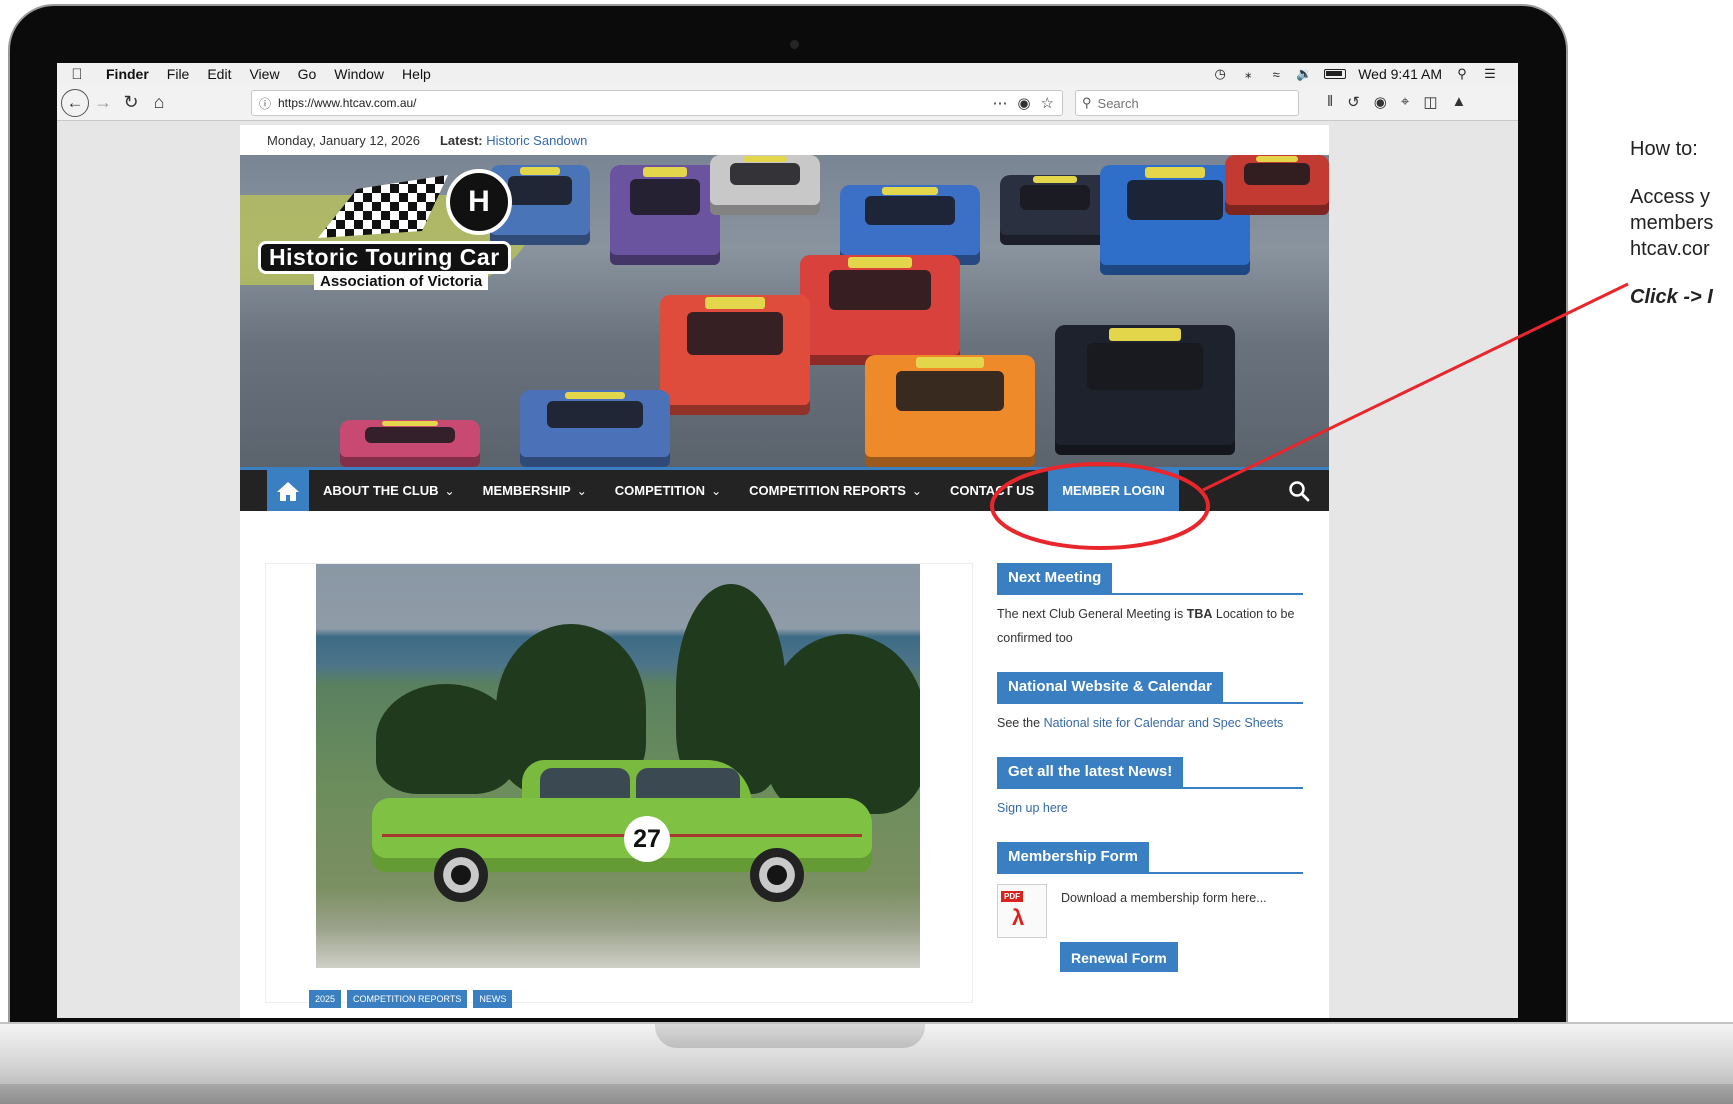 The image size is (1733, 1104). I want to click on search-icon: ⚲, so click(1087, 102).